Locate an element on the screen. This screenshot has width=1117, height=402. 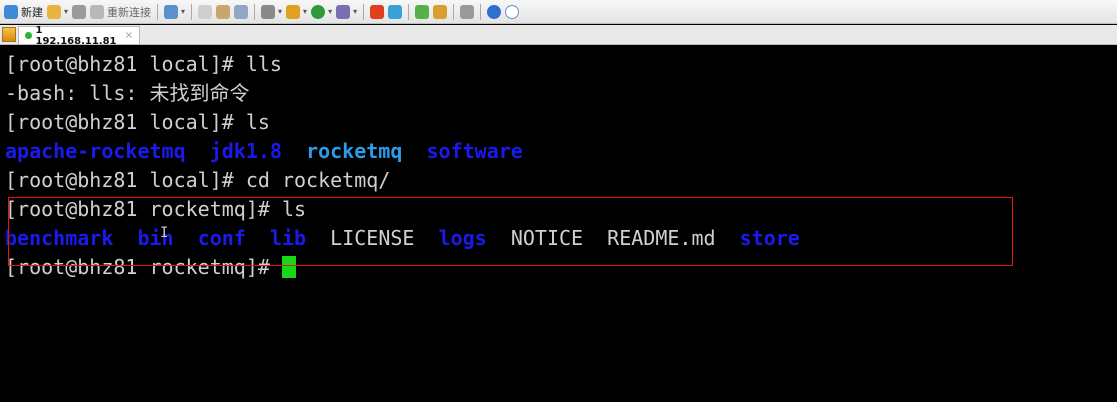
new-session-label: 新建 is located at coordinates (32, 12).